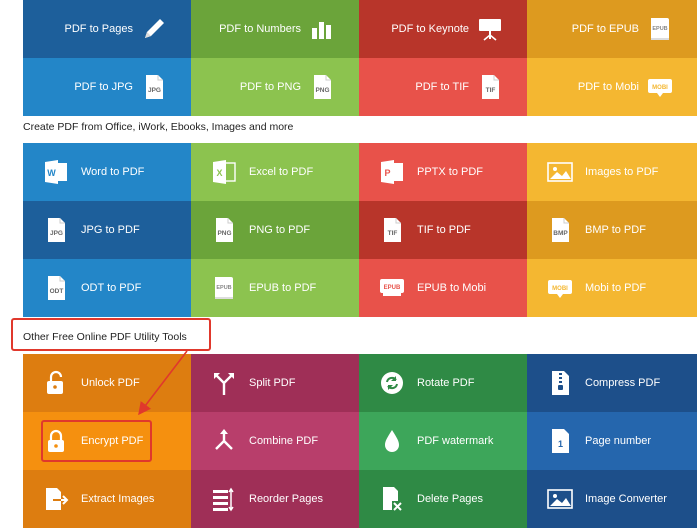  Describe the element at coordinates (280, 230) in the screenshot. I see `tile-label: PNG to PDF` at that location.